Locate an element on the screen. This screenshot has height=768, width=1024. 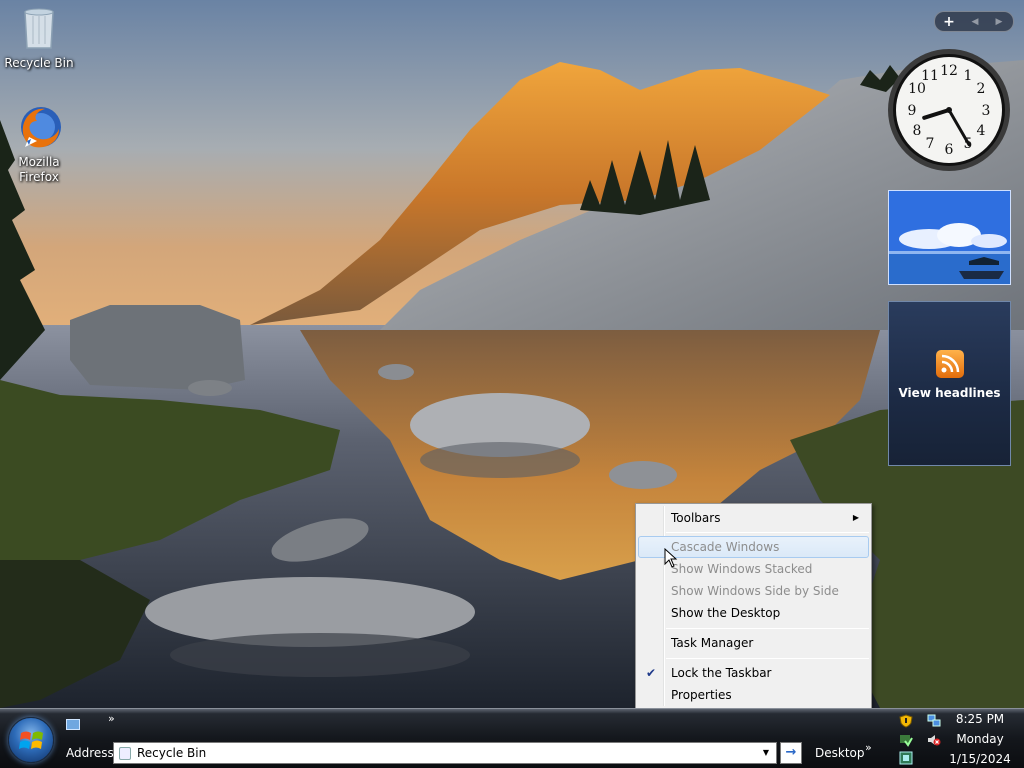
clock-time: 8:25 PM is located at coordinates (980, 719).